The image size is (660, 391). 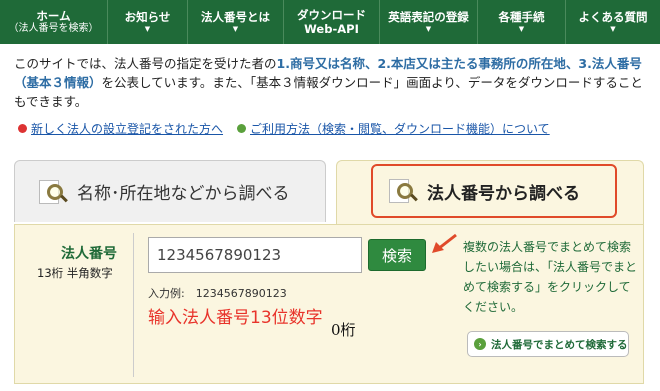 What do you see at coordinates (400, 129) in the screenshot?
I see `link-usage-label: ご利用方法（検索・閲覧、ダウンロード機能）について` at bounding box center [400, 129].